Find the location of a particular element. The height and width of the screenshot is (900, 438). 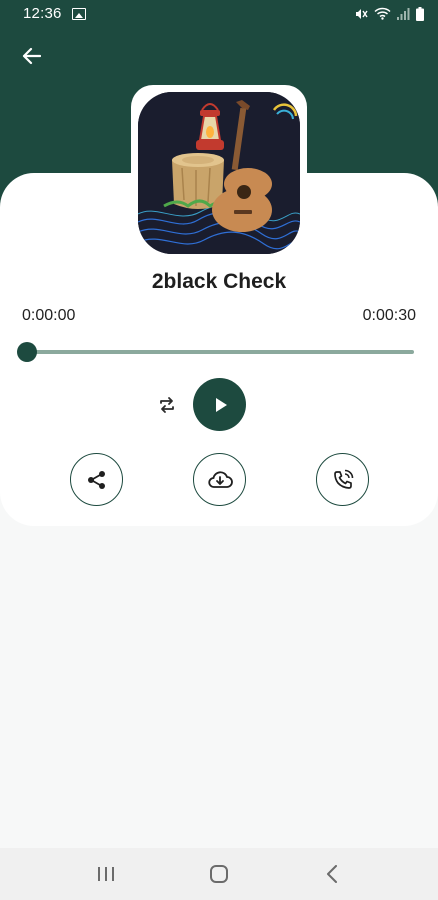

set-ringtone-button is located at coordinates (342, 479).